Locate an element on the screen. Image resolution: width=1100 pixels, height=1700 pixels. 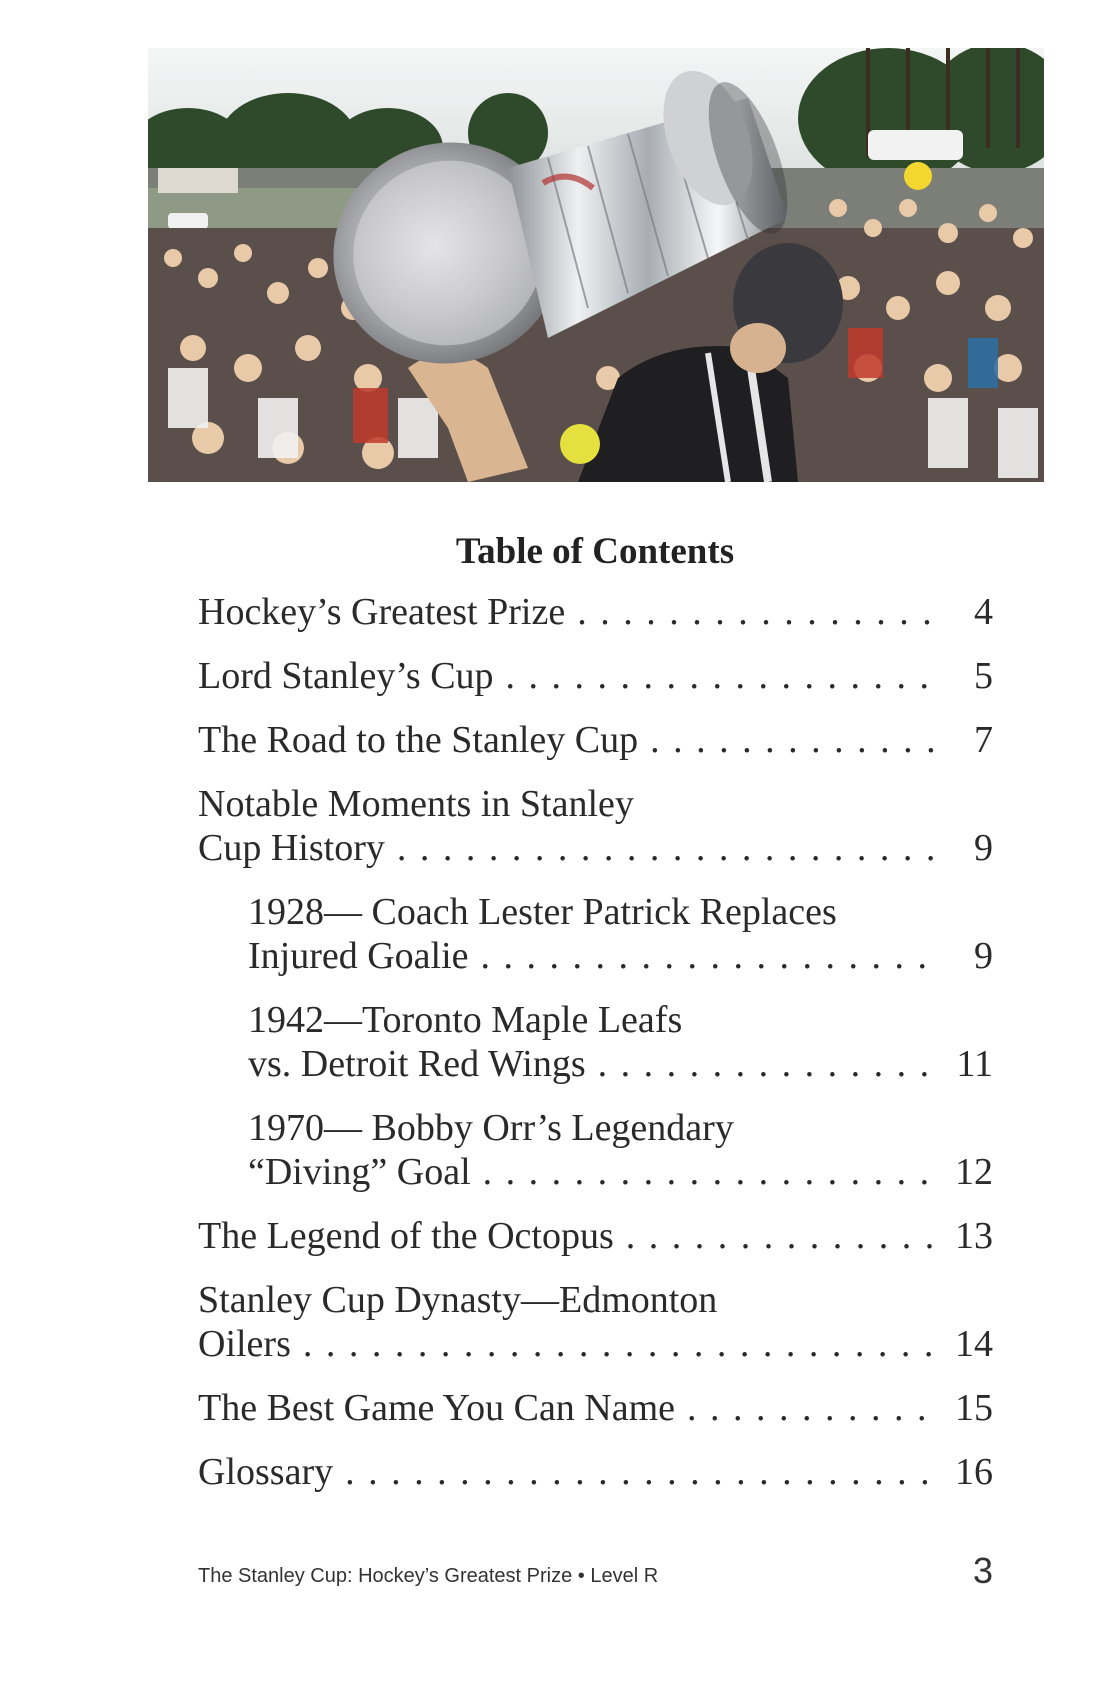
toc-entry-title-line: Stanley Cup Dynasty—Edmonton is located at coordinates (458, 1300).